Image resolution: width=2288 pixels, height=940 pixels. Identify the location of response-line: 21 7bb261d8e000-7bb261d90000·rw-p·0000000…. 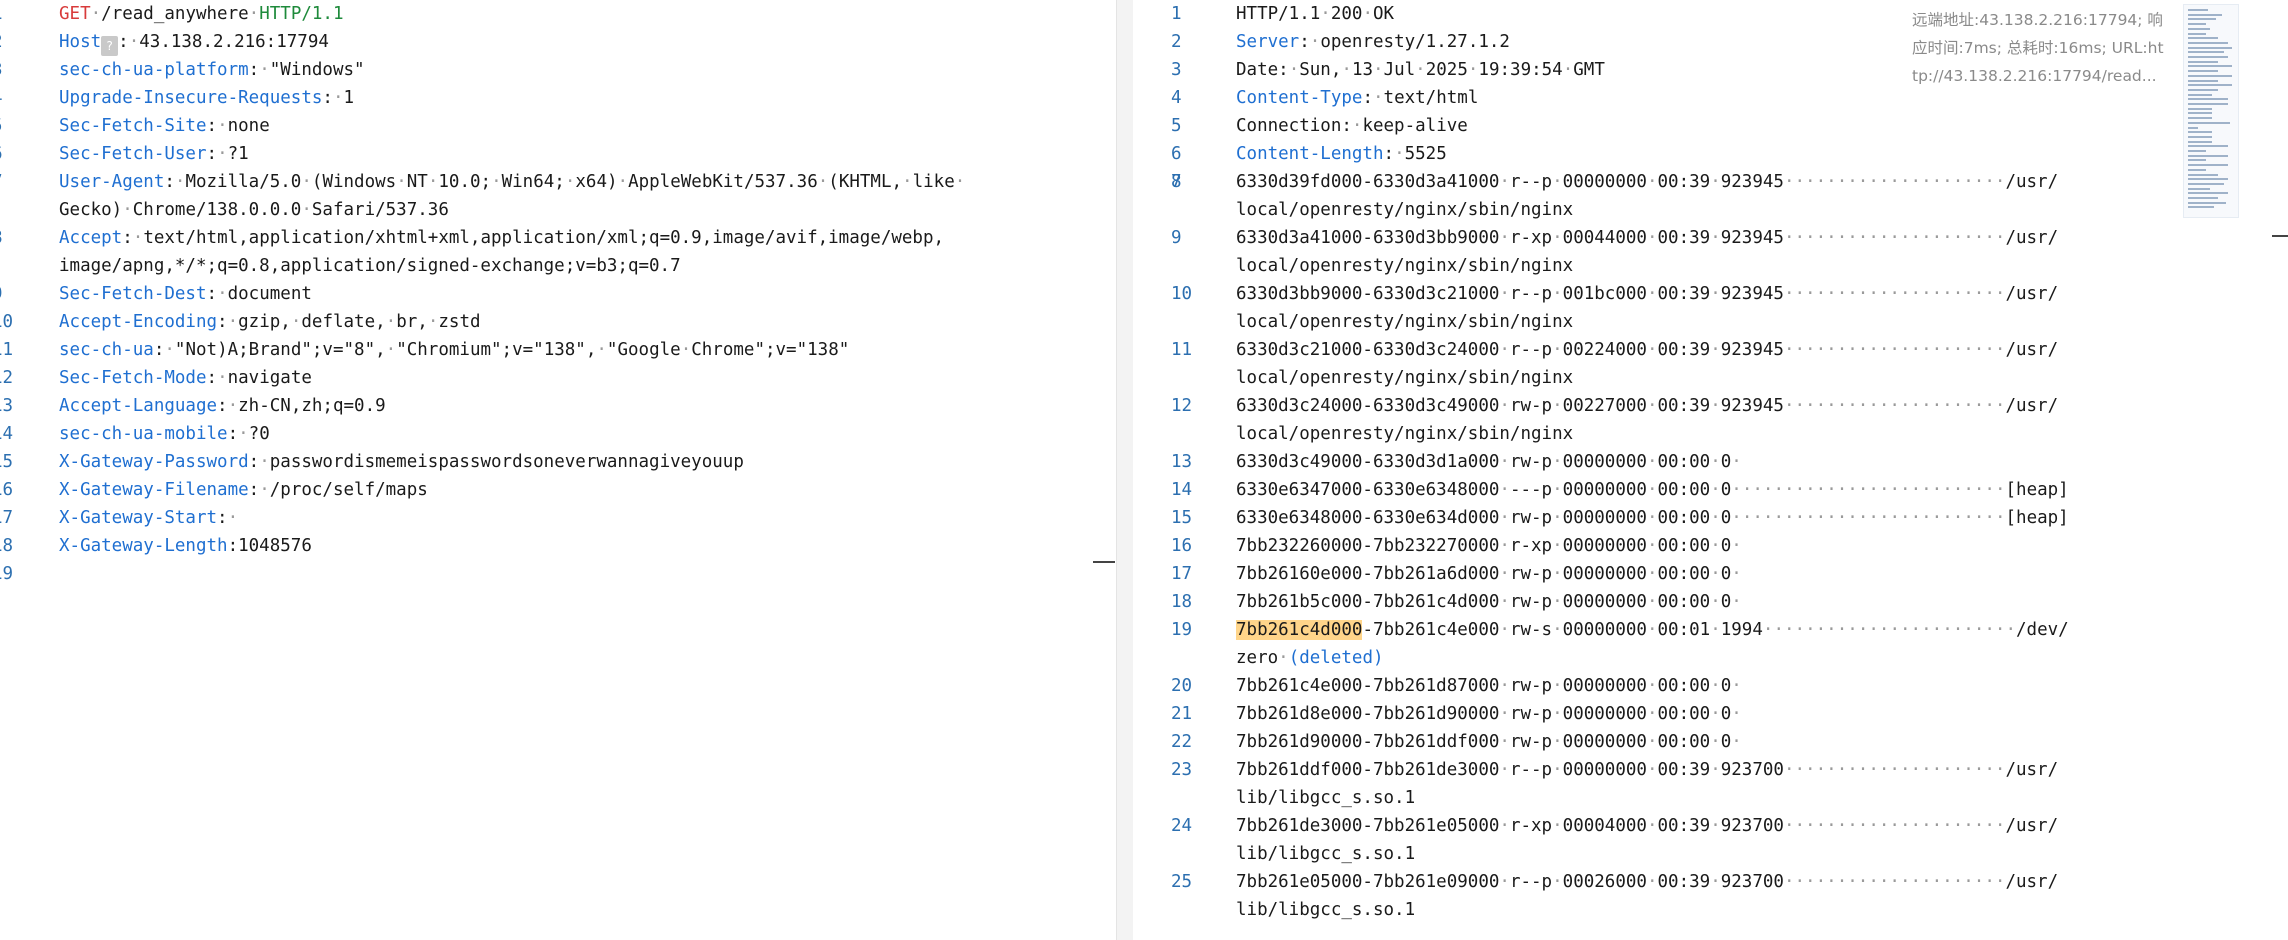
(1710, 714).